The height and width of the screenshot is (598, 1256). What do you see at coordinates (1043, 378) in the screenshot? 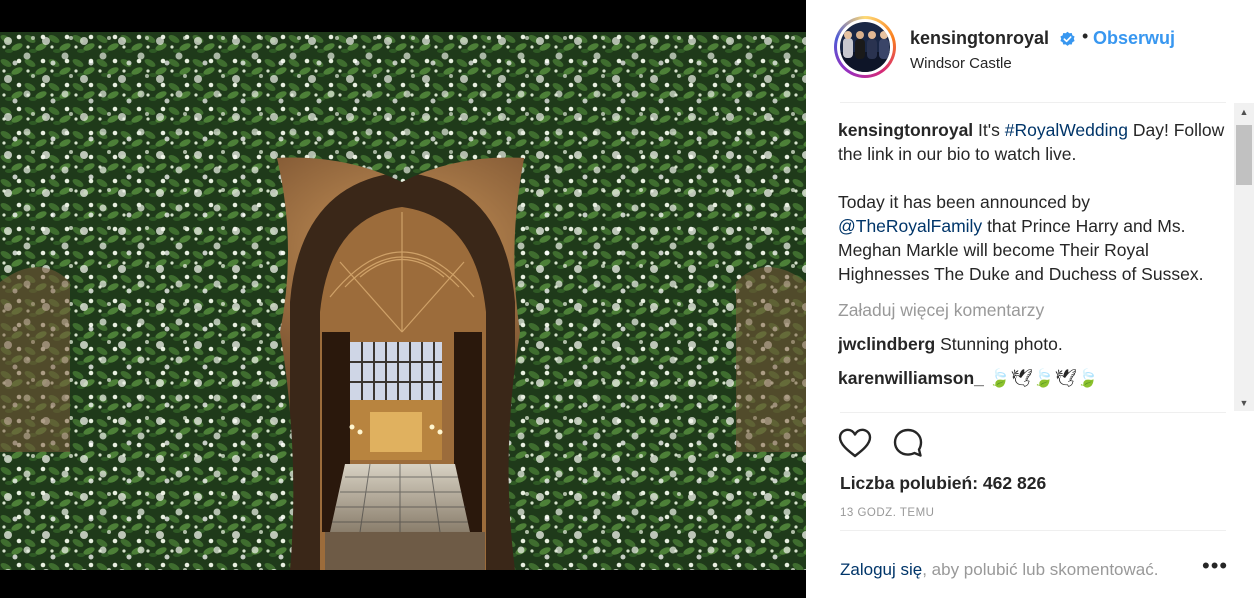
I see `comment-text: 🍃🕊🍃🕊🍃` at bounding box center [1043, 378].